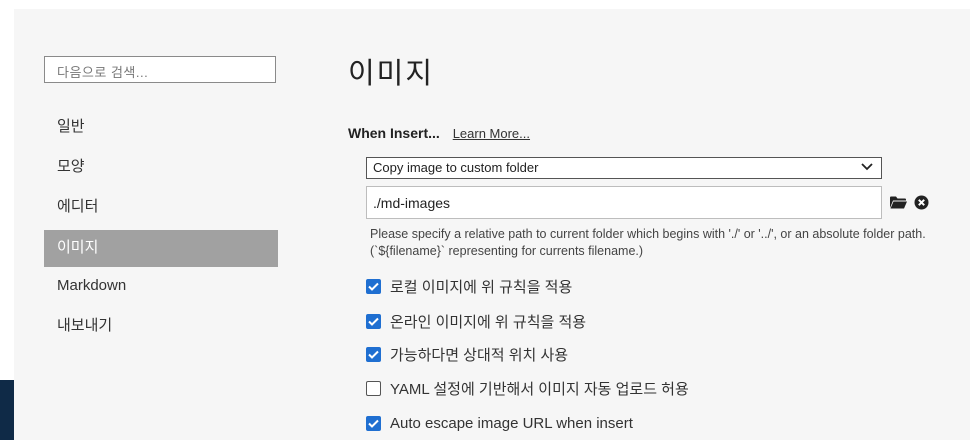 The image size is (970, 440). I want to click on clear-circle-icon, so click(921, 202).